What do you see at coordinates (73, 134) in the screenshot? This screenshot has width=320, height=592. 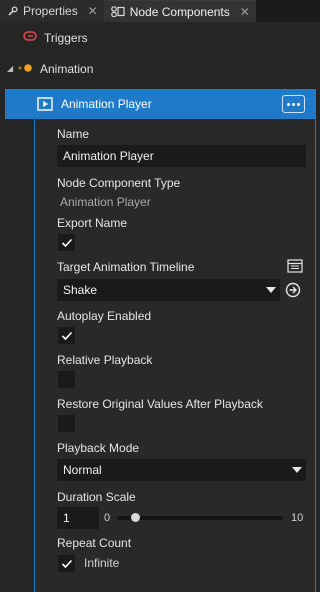 I see `name-label: Name` at bounding box center [73, 134].